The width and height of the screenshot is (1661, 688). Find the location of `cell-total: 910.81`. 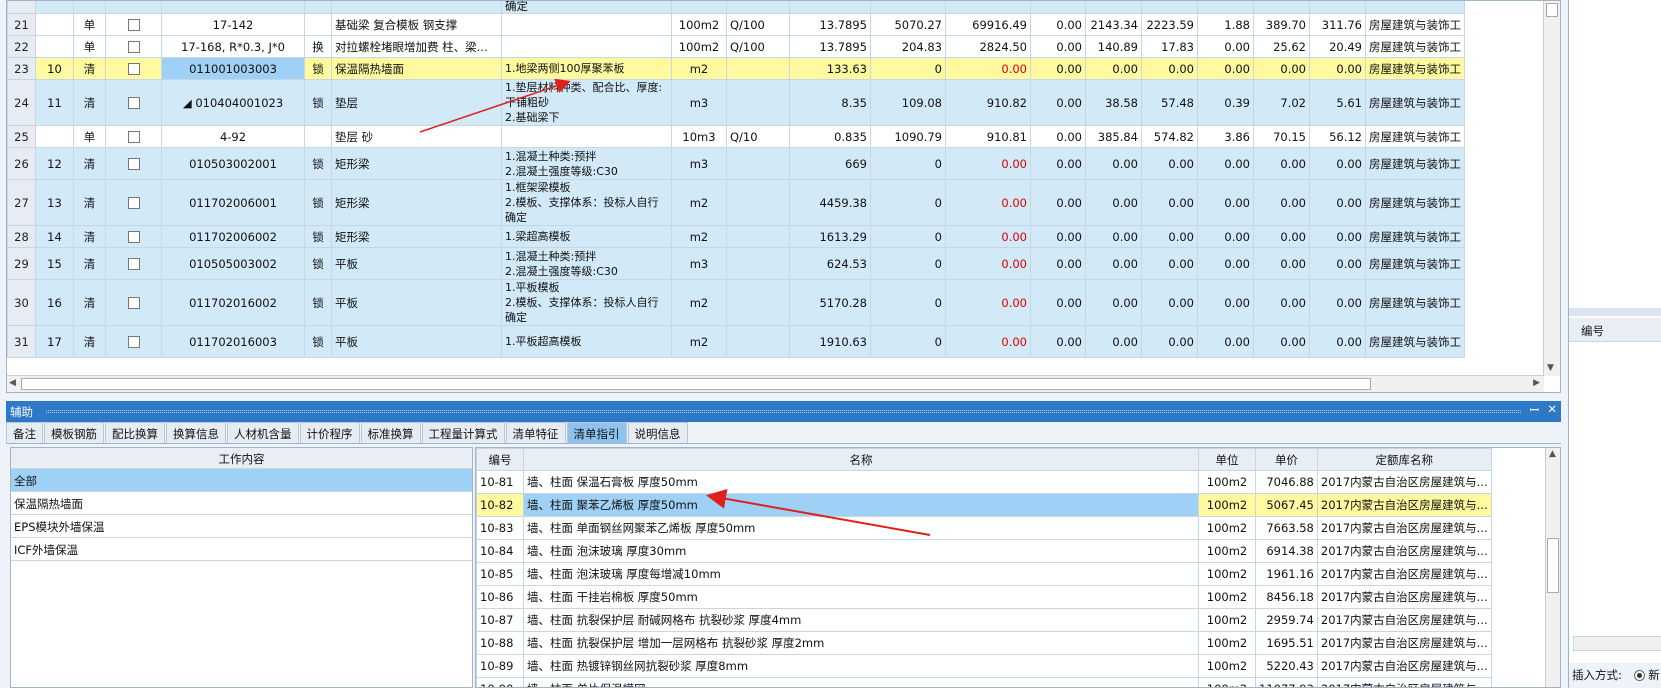

cell-total: 910.81 is located at coordinates (988, 136).